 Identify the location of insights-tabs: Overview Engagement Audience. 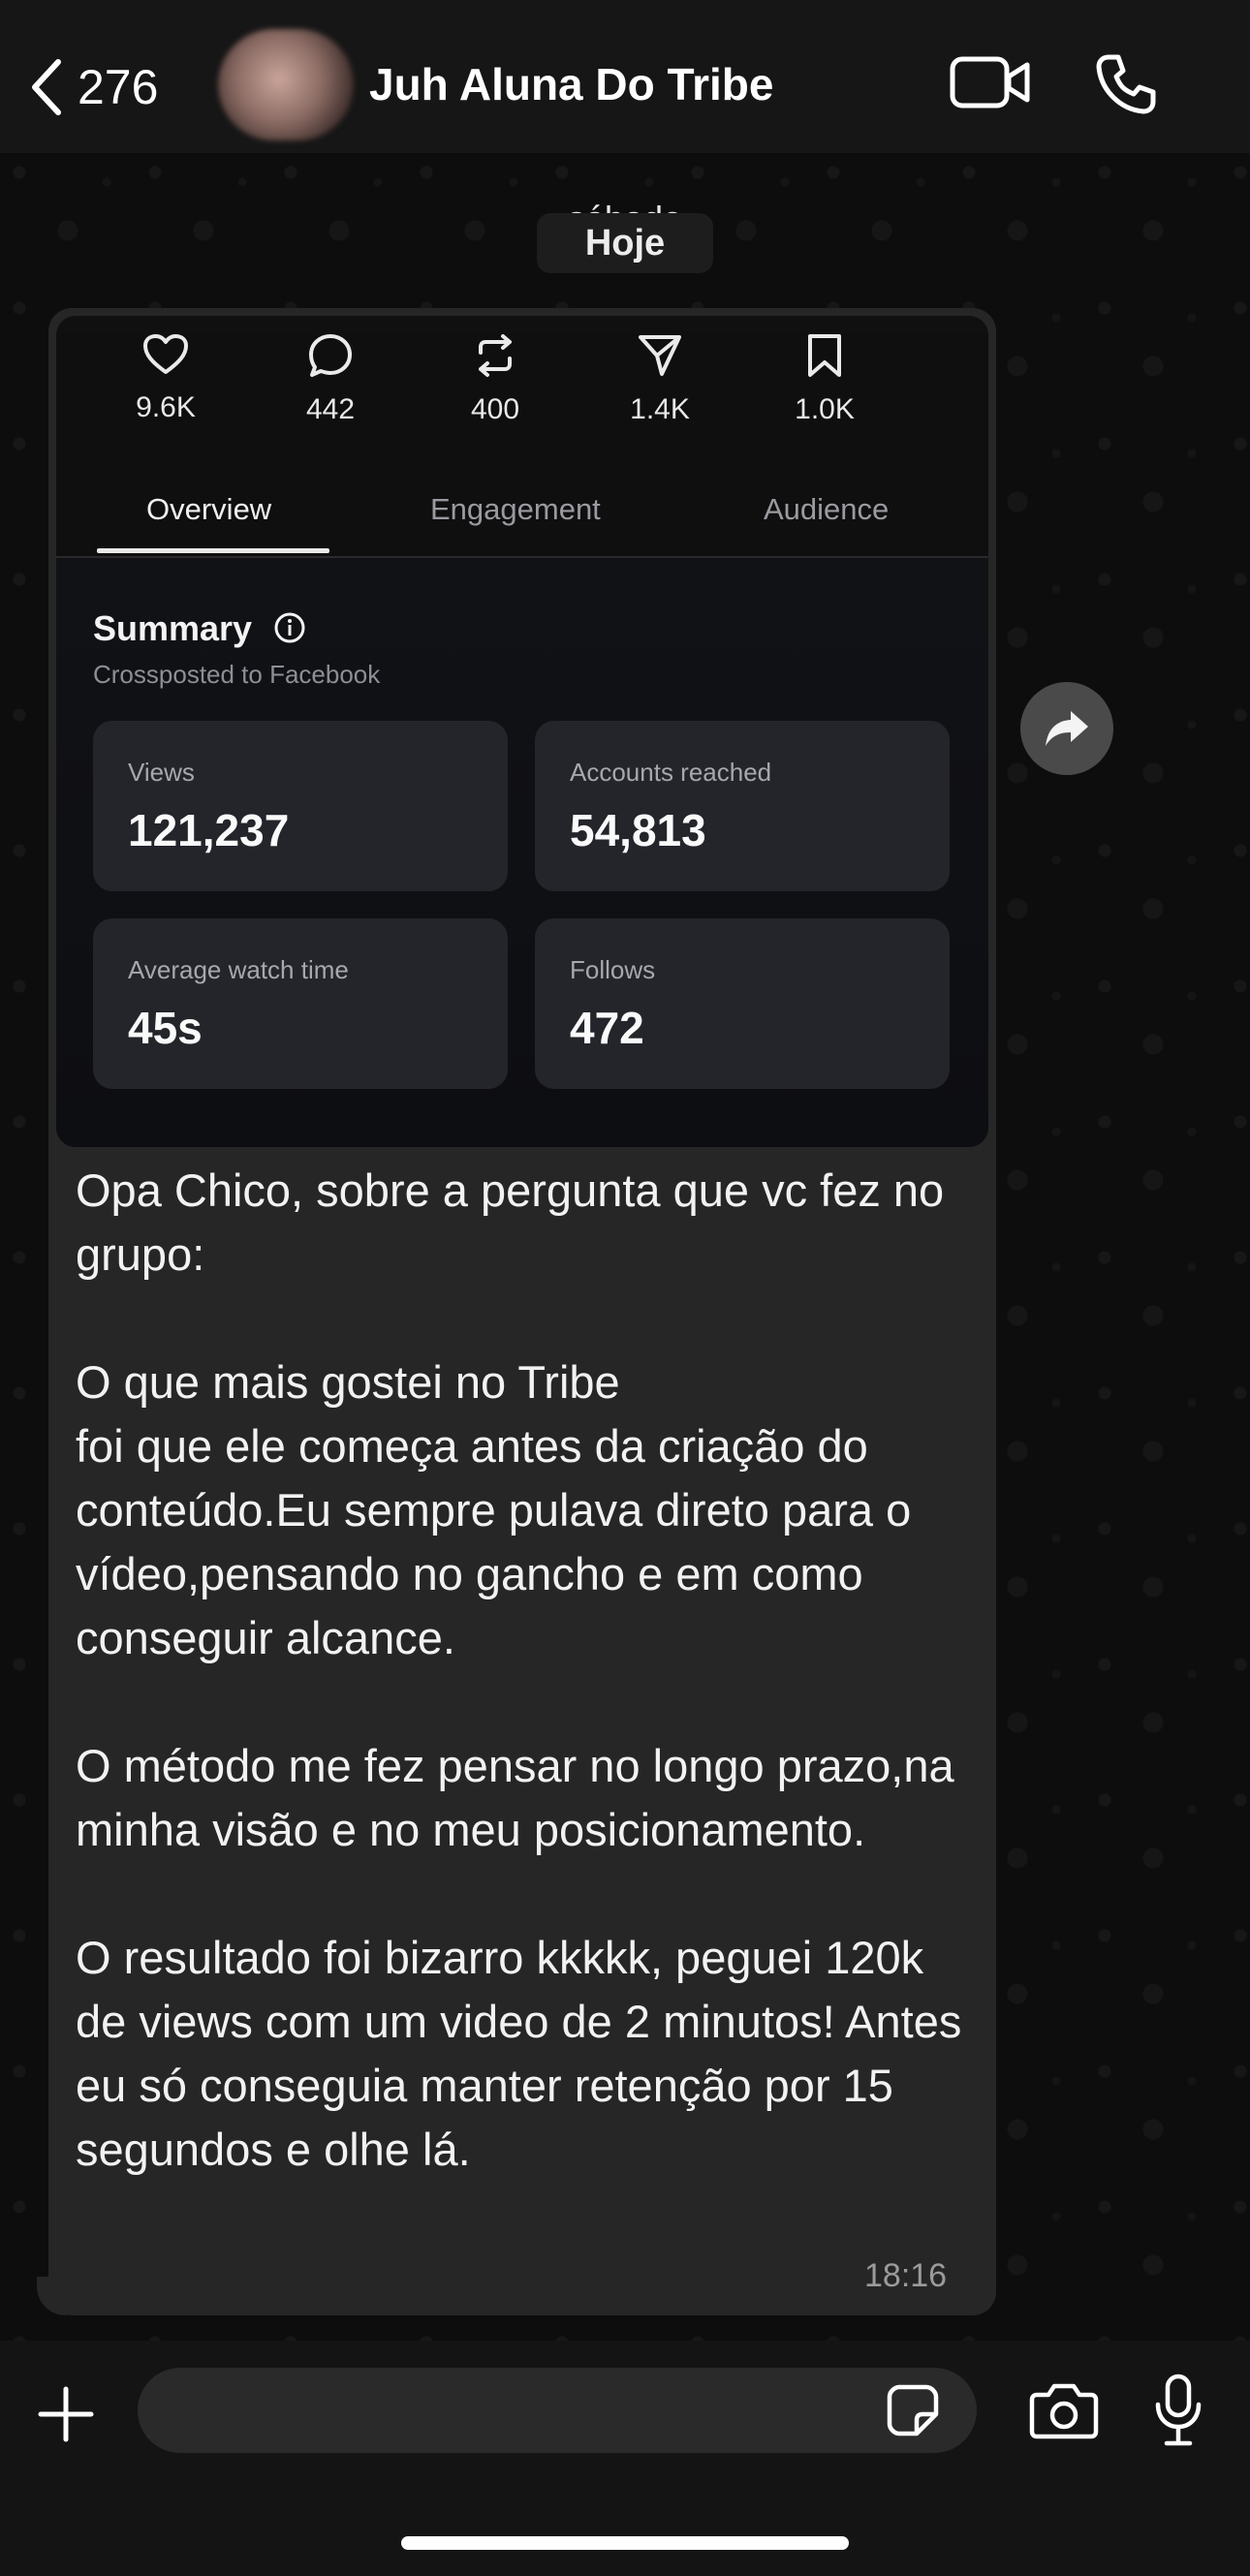
(522, 518).